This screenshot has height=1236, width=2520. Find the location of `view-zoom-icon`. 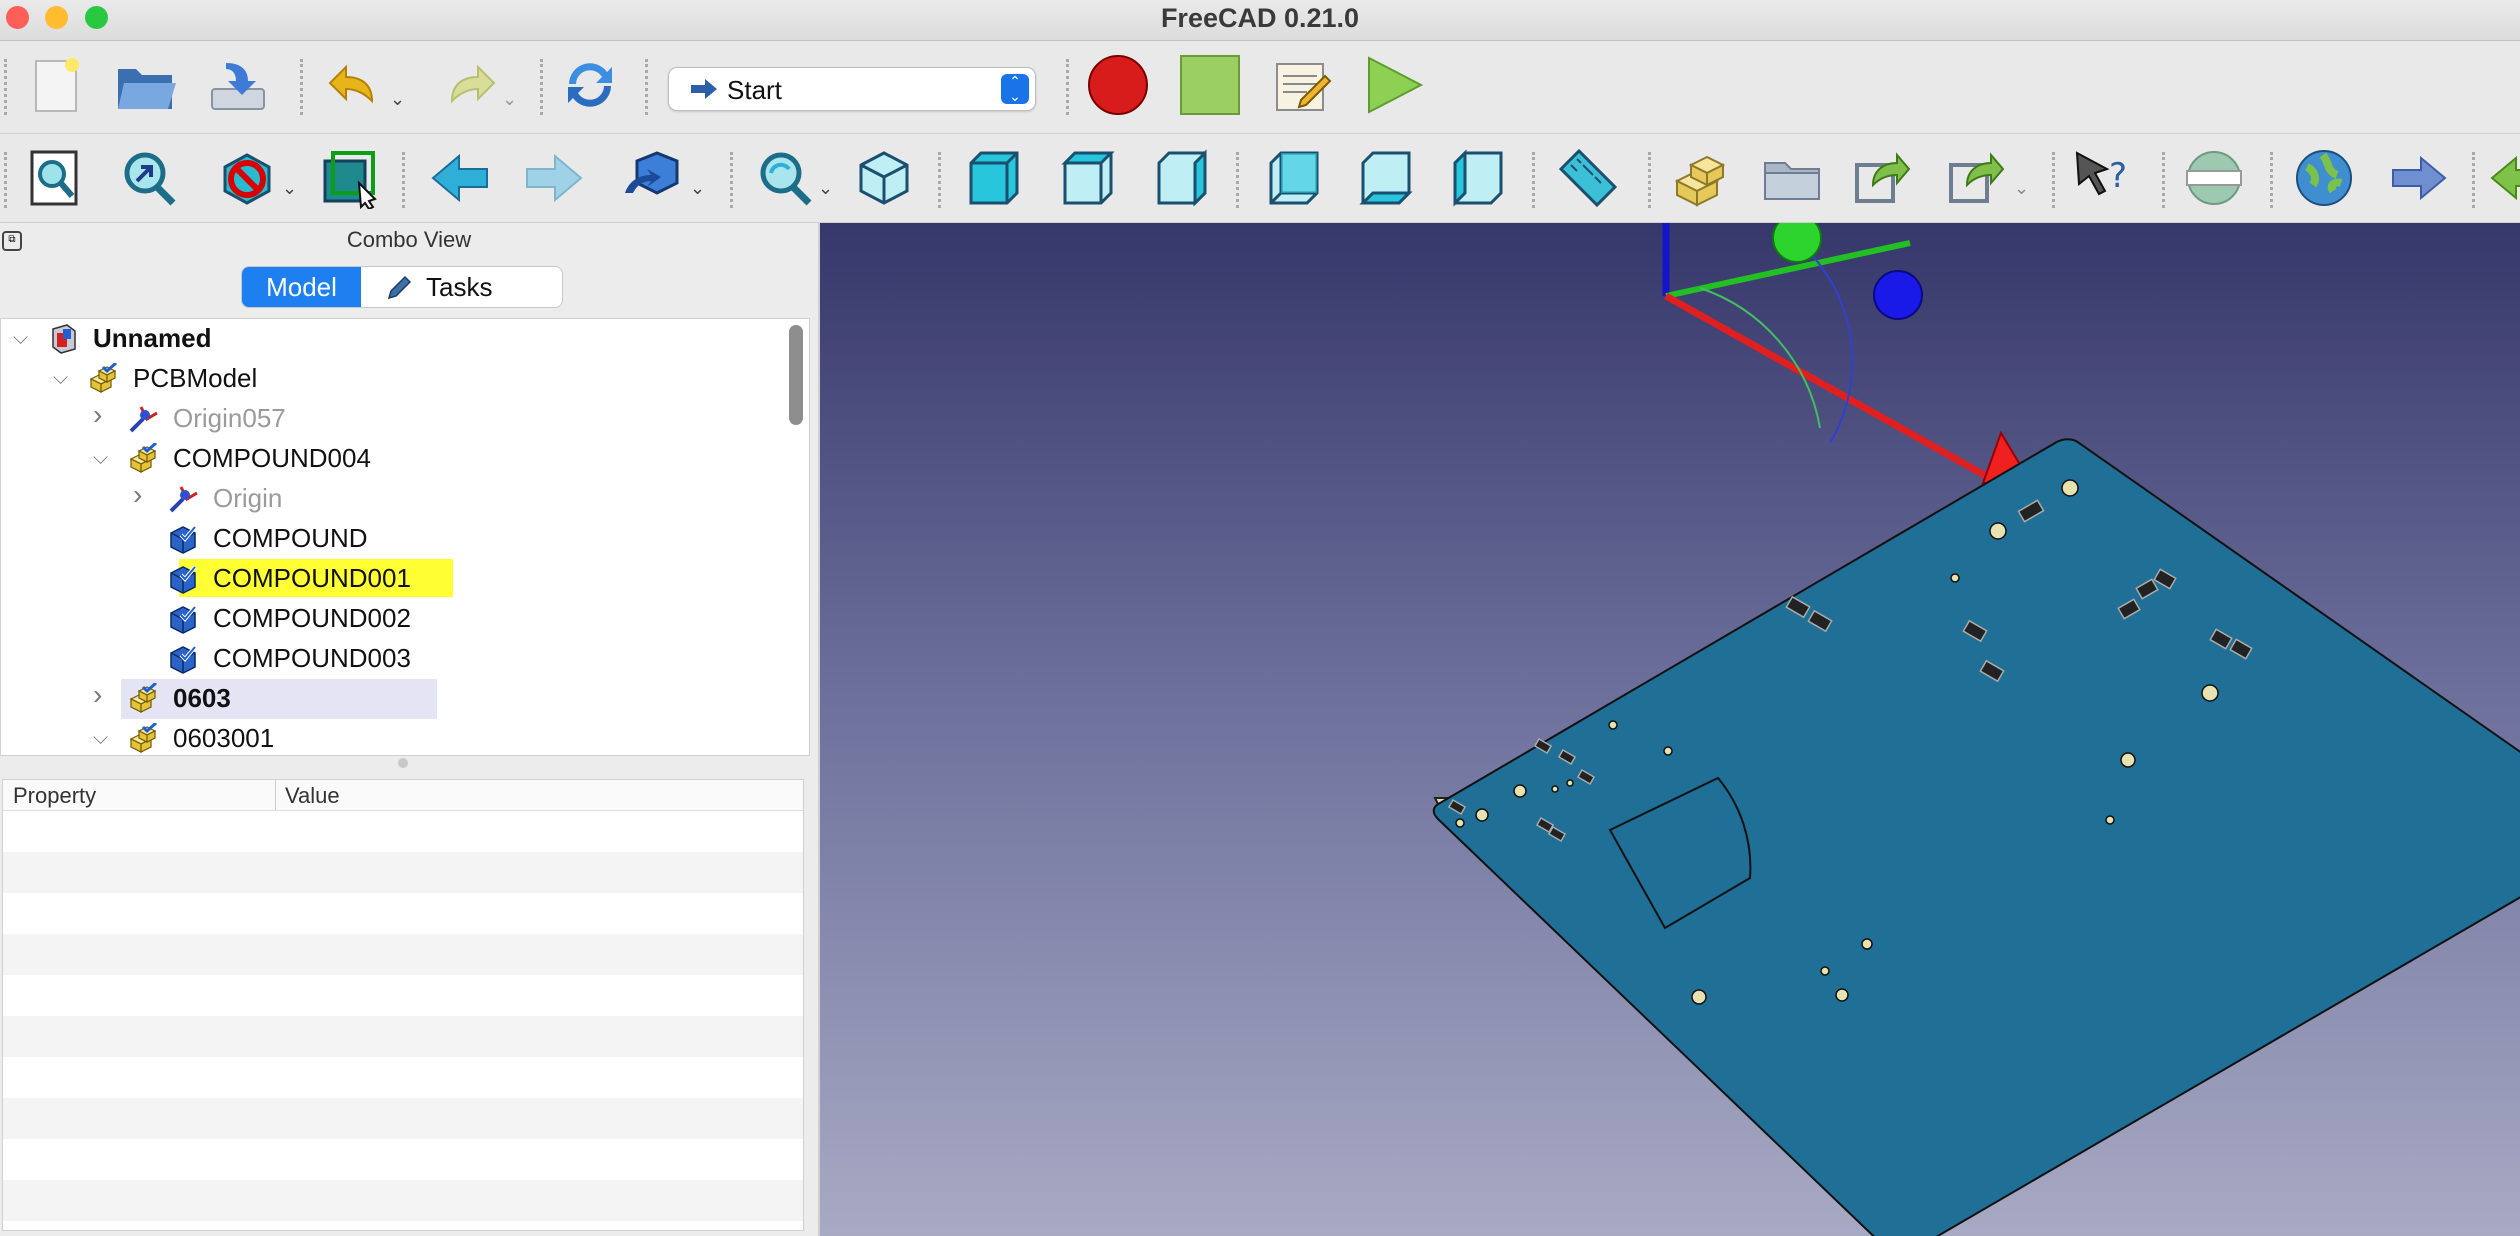

view-zoom-icon is located at coordinates (784, 178).